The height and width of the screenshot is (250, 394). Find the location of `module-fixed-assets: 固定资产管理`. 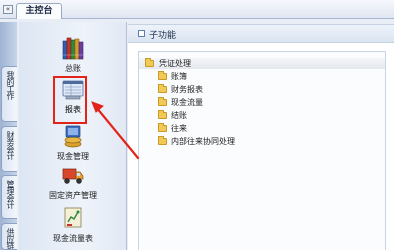

module-fixed-assets: 固定资产管理 is located at coordinates (73, 183).